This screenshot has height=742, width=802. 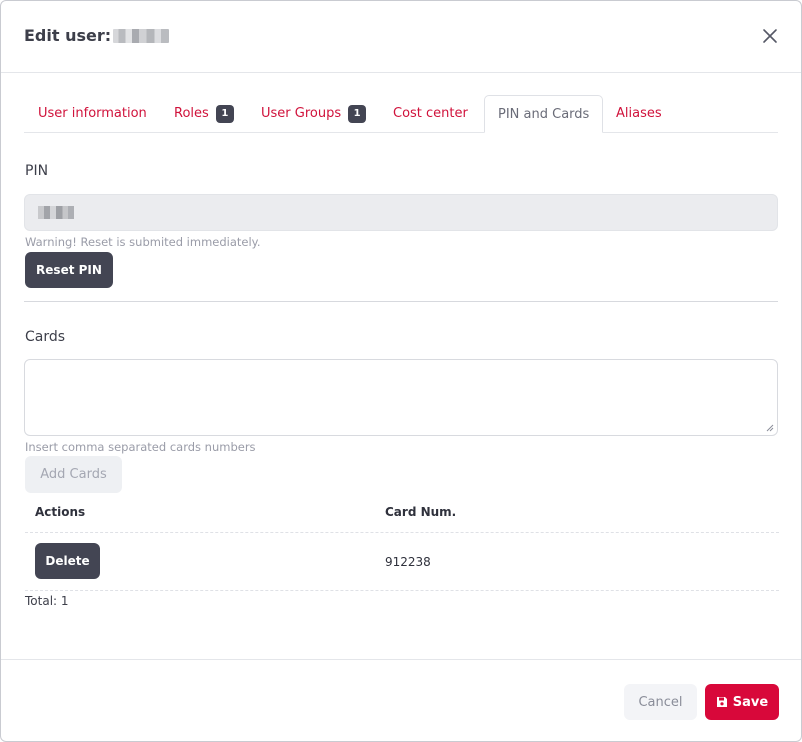 What do you see at coordinates (69, 270) in the screenshot?
I see `reset-pin-button: Reset PIN` at bounding box center [69, 270].